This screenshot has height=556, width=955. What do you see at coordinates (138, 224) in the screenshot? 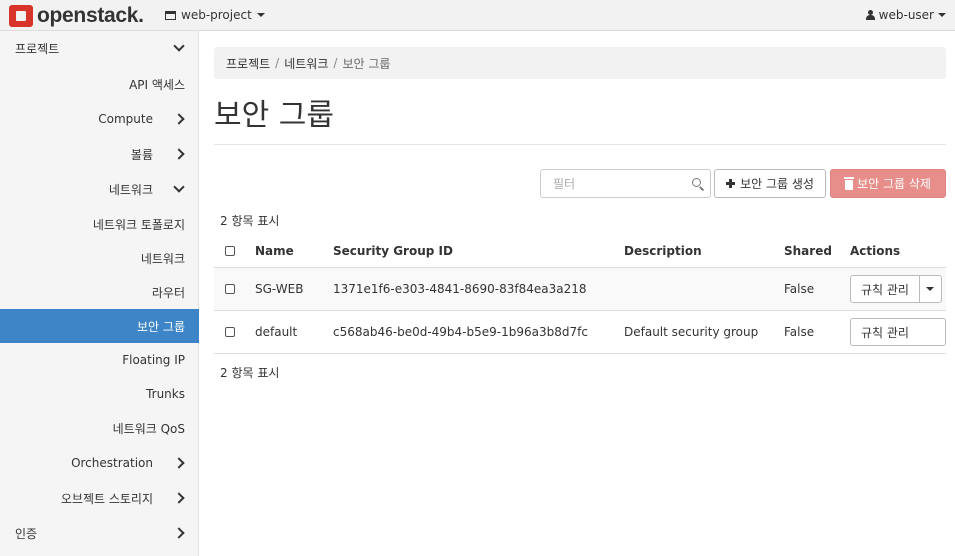
I see `sidebar-item-label: 네트워크 토폴로지` at bounding box center [138, 224].